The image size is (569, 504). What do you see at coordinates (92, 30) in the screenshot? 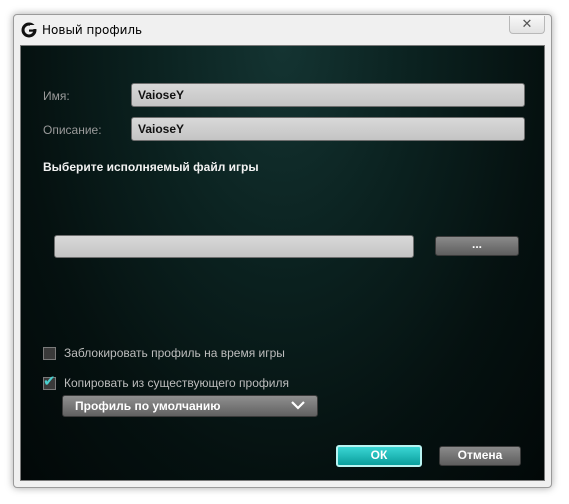
I see `window-title: Новый профиль` at bounding box center [92, 30].